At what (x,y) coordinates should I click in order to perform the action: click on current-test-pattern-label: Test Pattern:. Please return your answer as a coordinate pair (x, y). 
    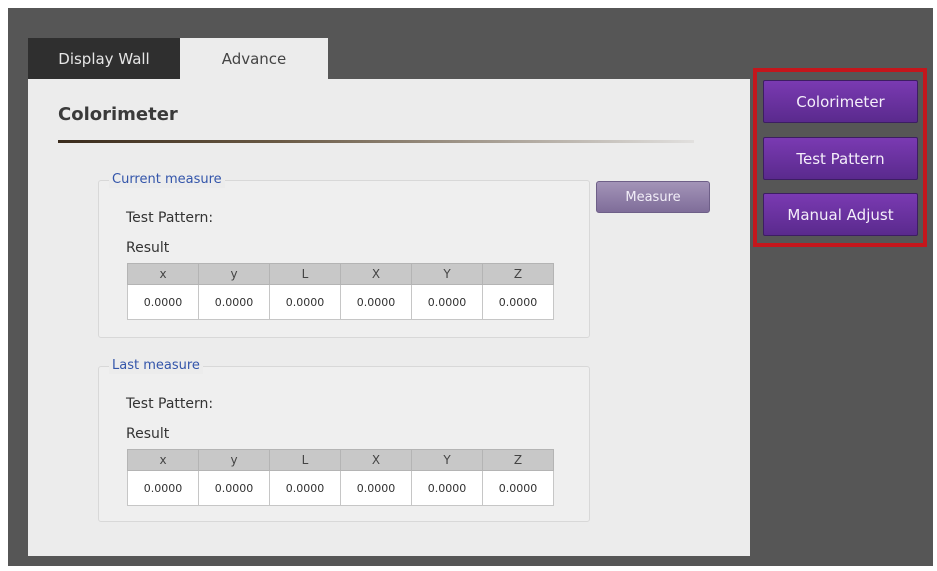
    Looking at the image, I should click on (170, 218).